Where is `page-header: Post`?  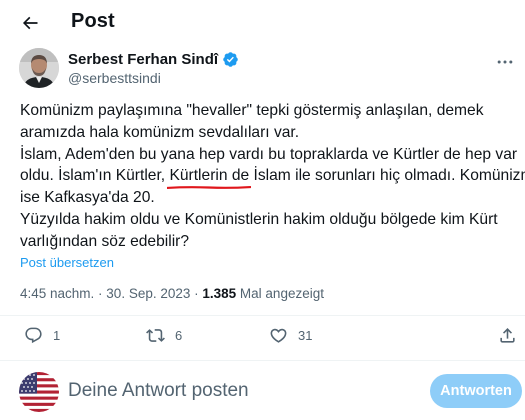
page-header: Post is located at coordinates (262, 23).